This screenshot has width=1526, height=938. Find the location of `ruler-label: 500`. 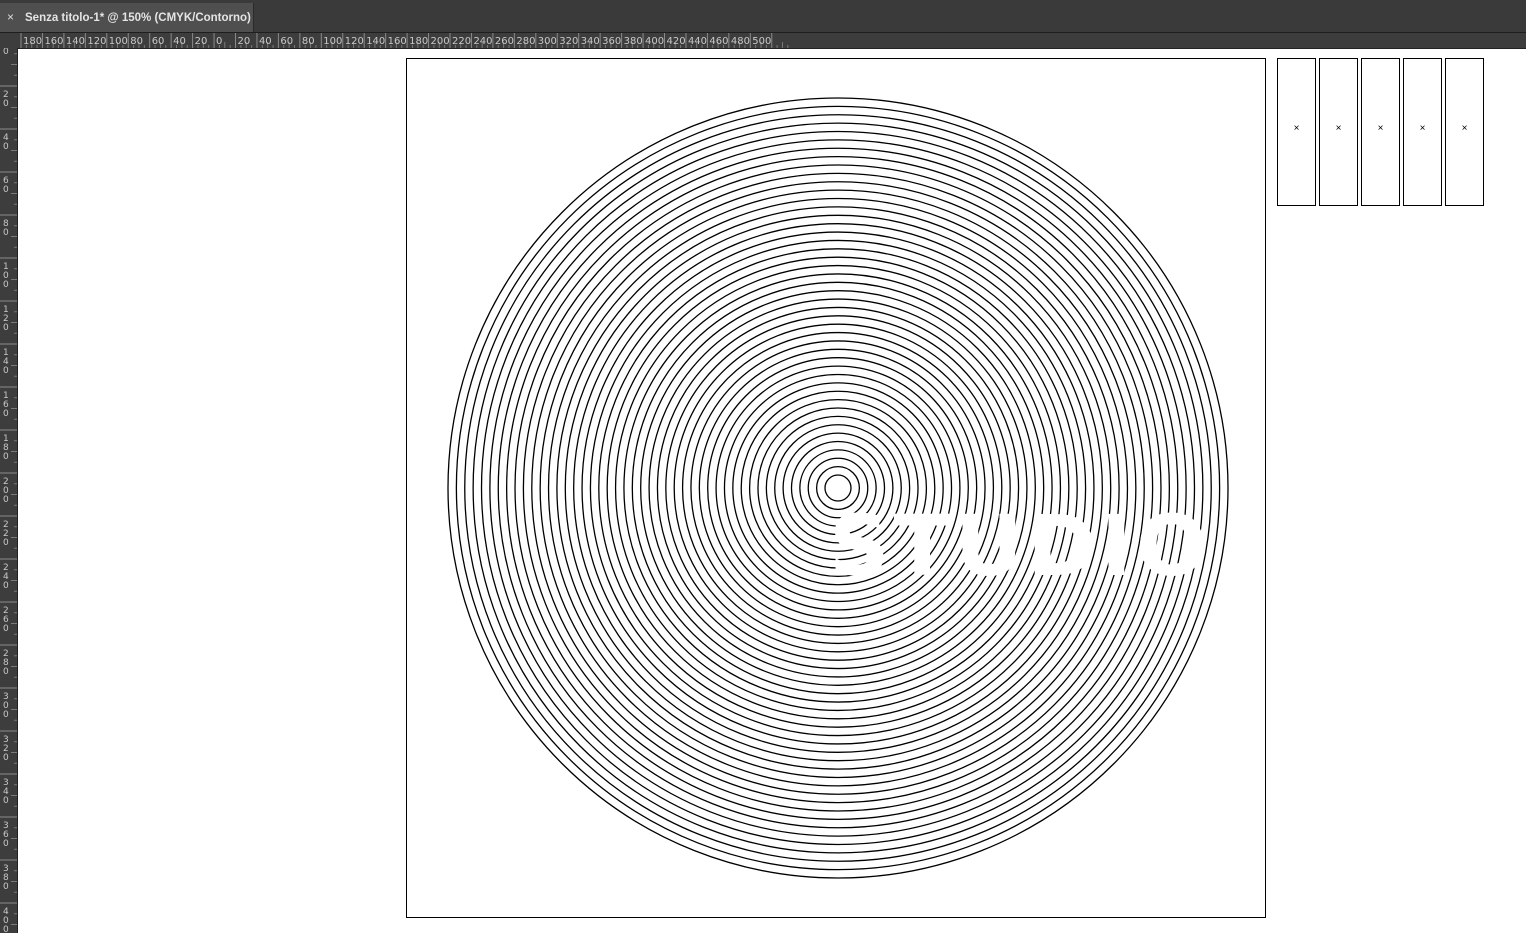

ruler-label: 500 is located at coordinates (761, 41).